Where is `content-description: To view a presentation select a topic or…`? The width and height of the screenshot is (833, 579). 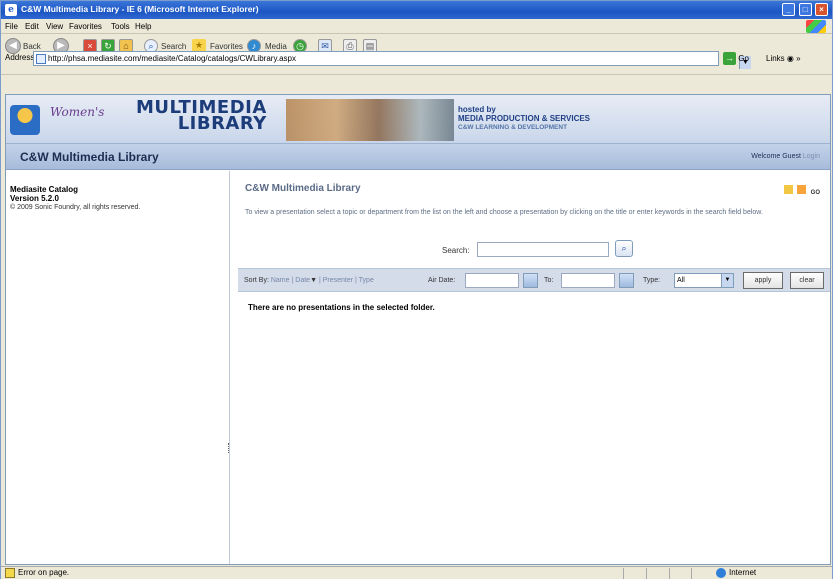 content-description: To view a presentation select a topic or… is located at coordinates (504, 212).